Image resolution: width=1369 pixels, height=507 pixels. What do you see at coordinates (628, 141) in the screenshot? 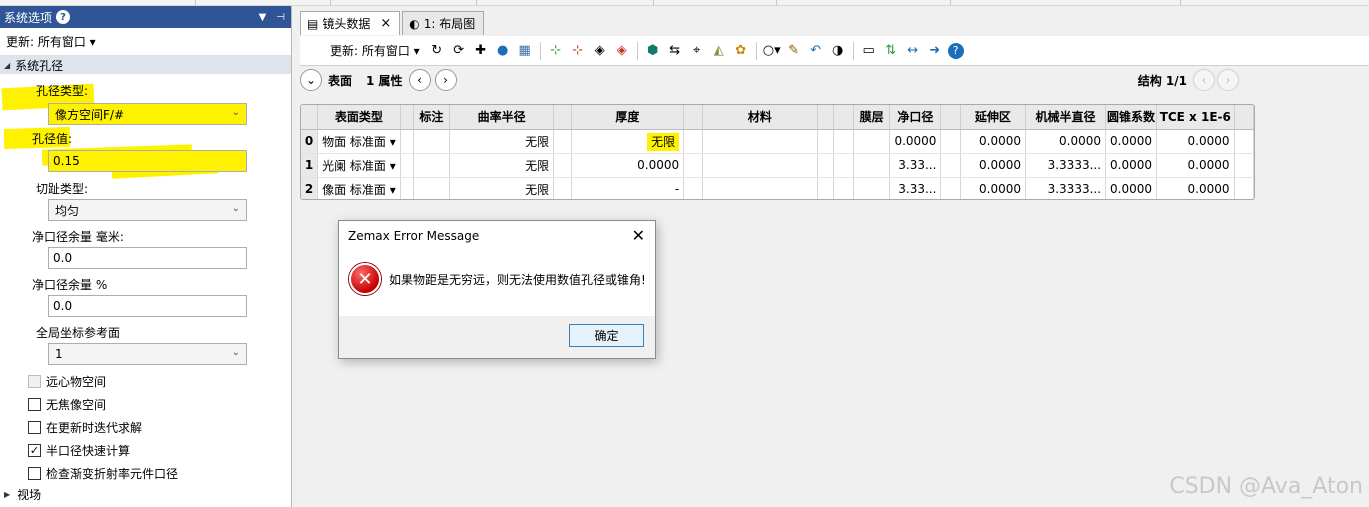
I see `thickness-cell: 无限` at bounding box center [628, 141].